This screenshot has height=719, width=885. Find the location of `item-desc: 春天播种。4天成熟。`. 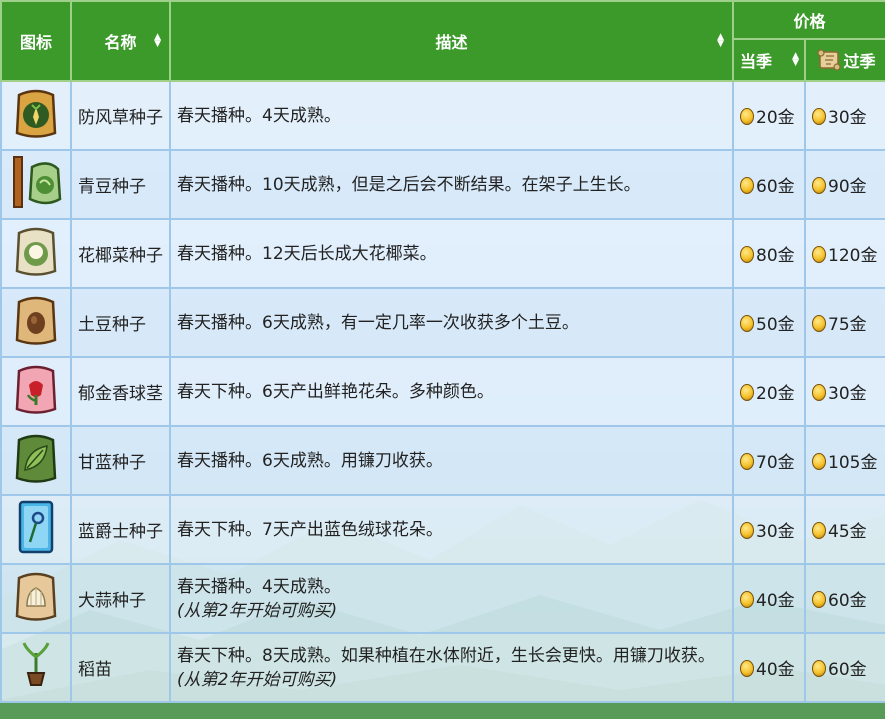

item-desc: 春天播种。4天成熟。 is located at coordinates (451, 115).